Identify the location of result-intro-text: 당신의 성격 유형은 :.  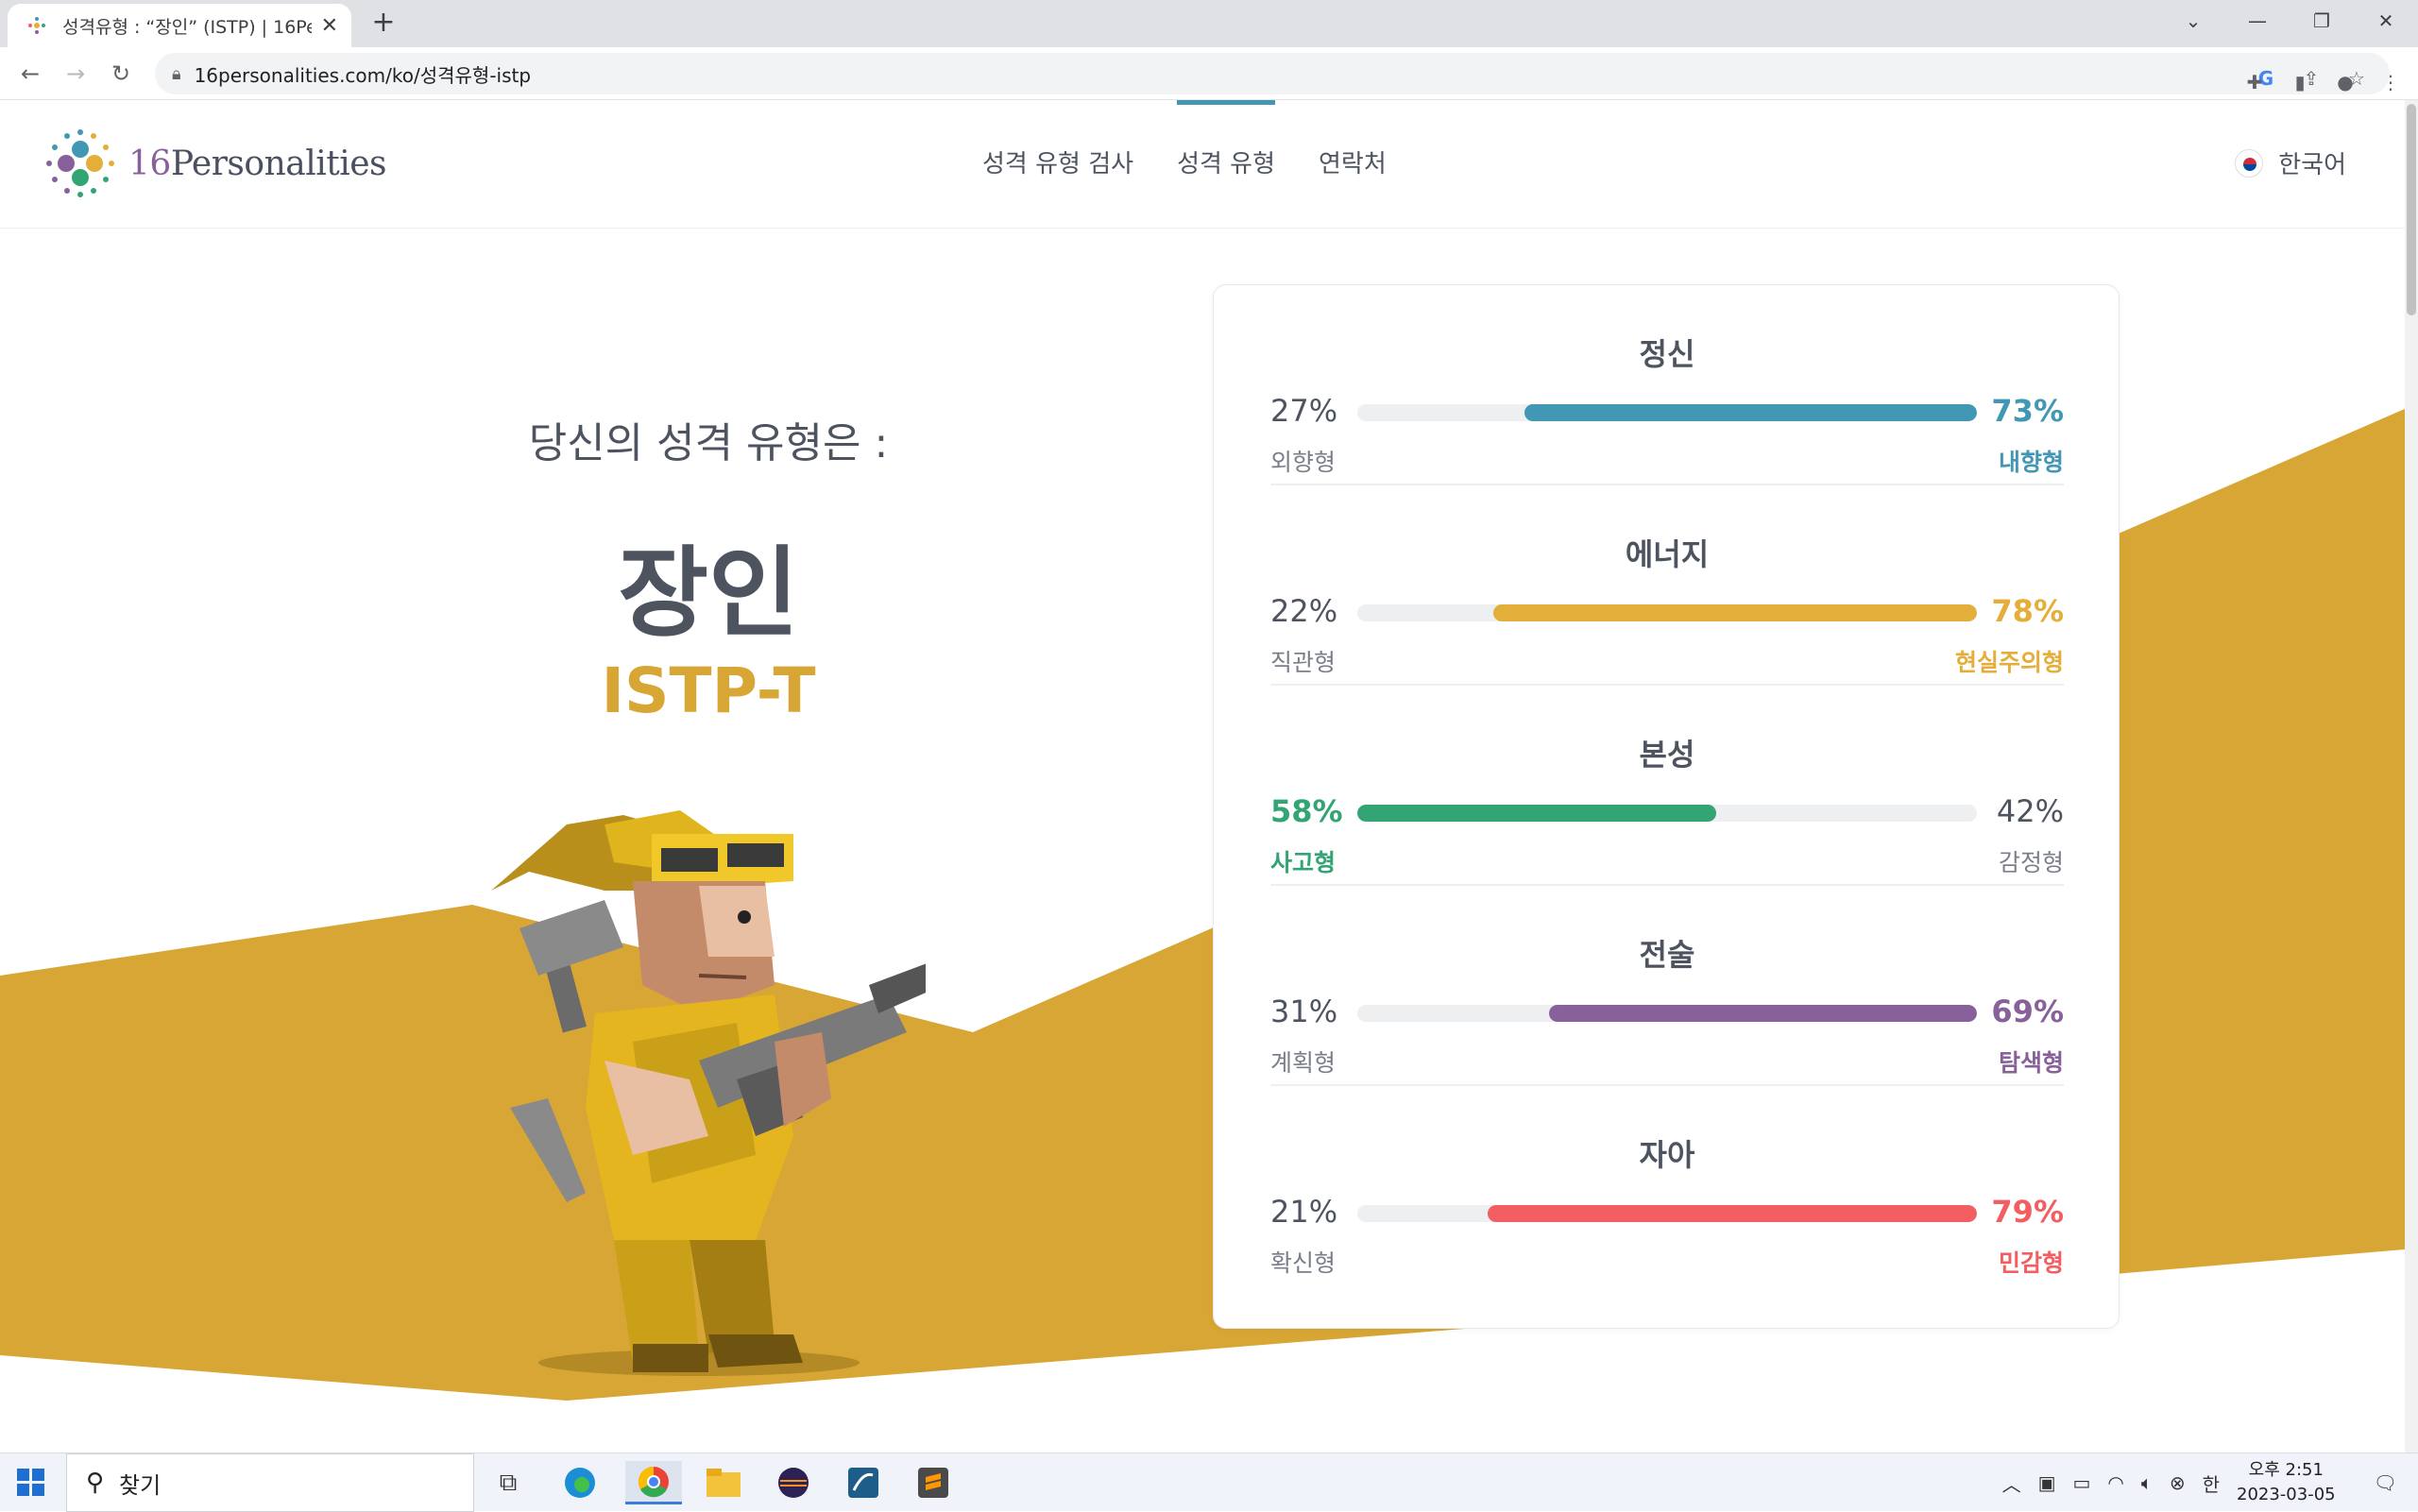
(708, 443).